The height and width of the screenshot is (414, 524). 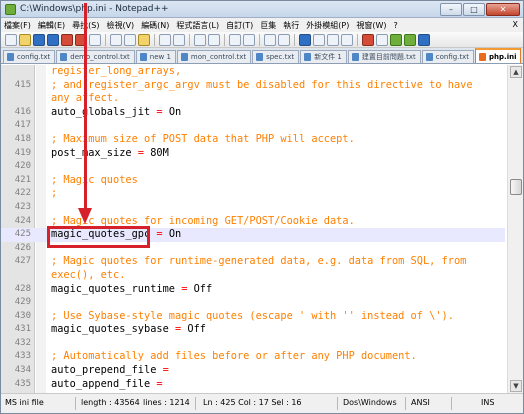 I want to click on menu-help: ?, so click(x=396, y=25).